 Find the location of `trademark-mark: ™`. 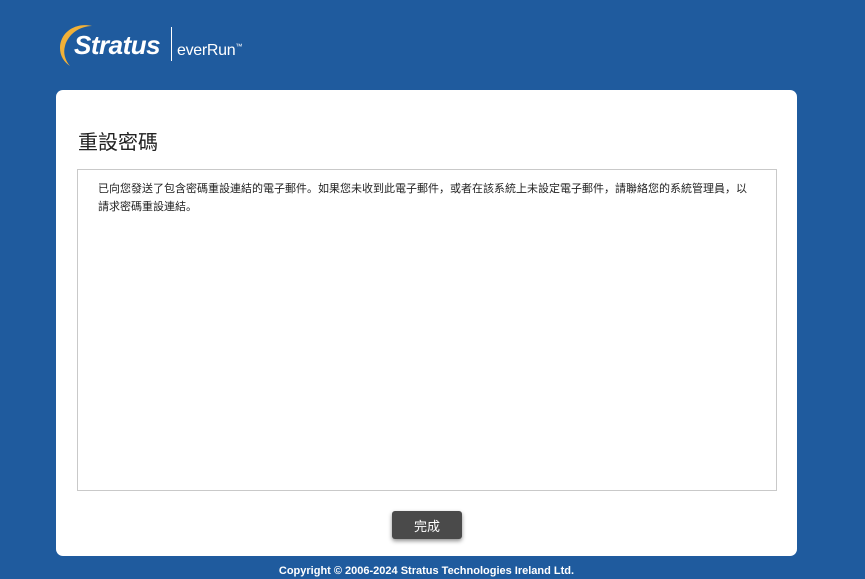

trademark-mark: ™ is located at coordinates (239, 47).